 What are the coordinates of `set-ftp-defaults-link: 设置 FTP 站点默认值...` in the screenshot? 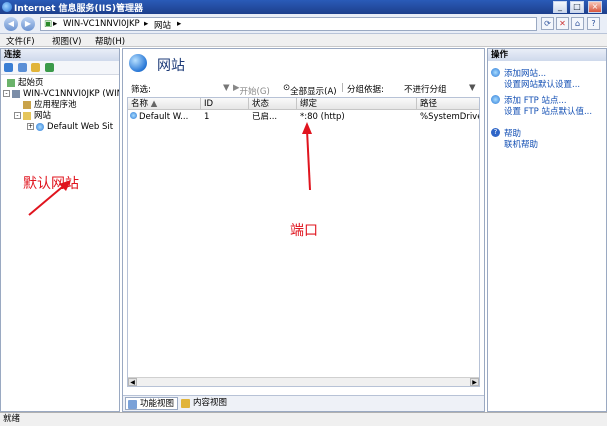 It's located at (548, 111).